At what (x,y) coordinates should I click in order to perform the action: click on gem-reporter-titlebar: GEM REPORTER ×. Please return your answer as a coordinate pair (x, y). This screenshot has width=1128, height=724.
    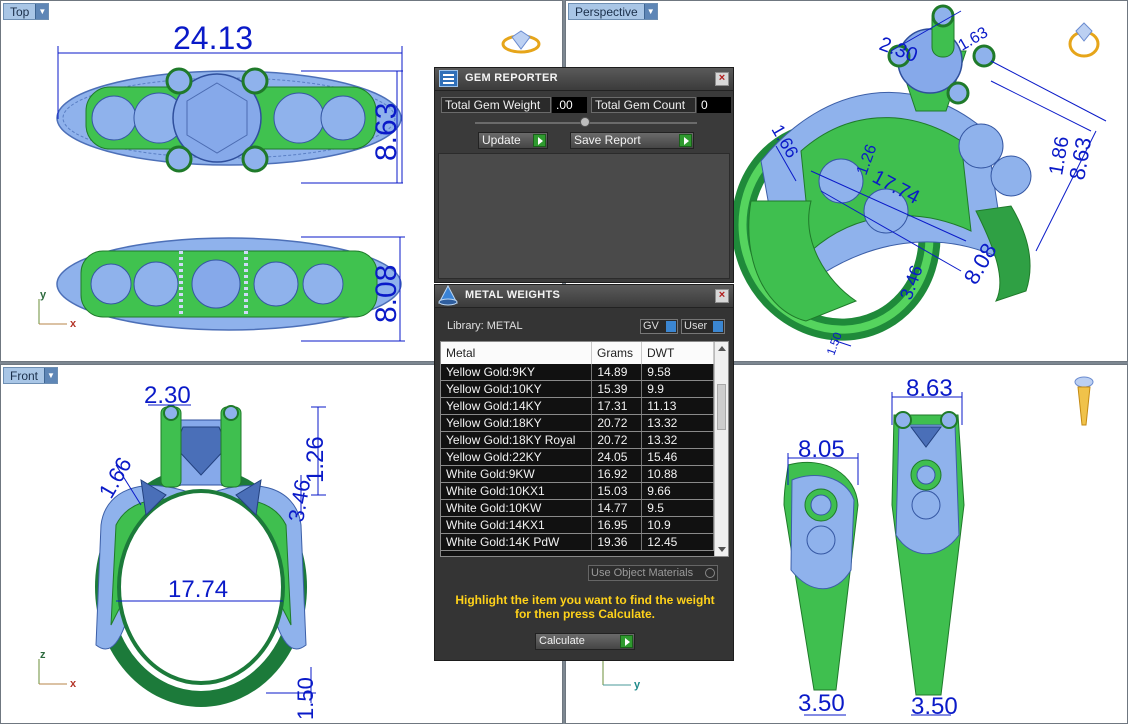
    Looking at the image, I should click on (584, 79).